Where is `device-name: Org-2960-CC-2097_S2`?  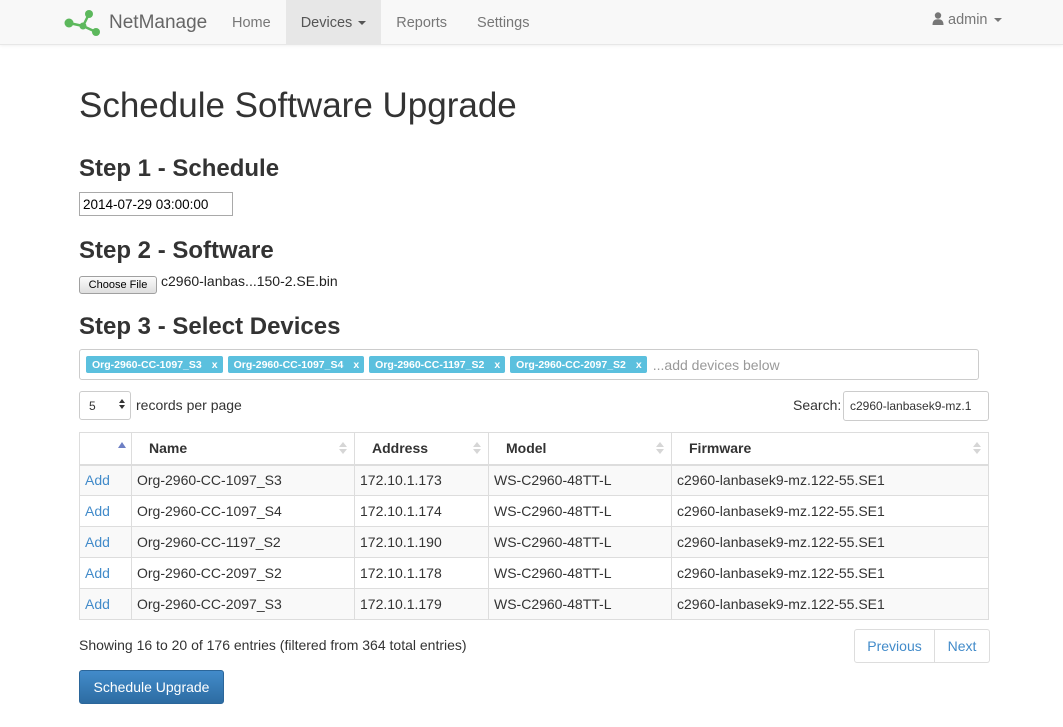
device-name: Org-2960-CC-2097_S2 is located at coordinates (243, 573).